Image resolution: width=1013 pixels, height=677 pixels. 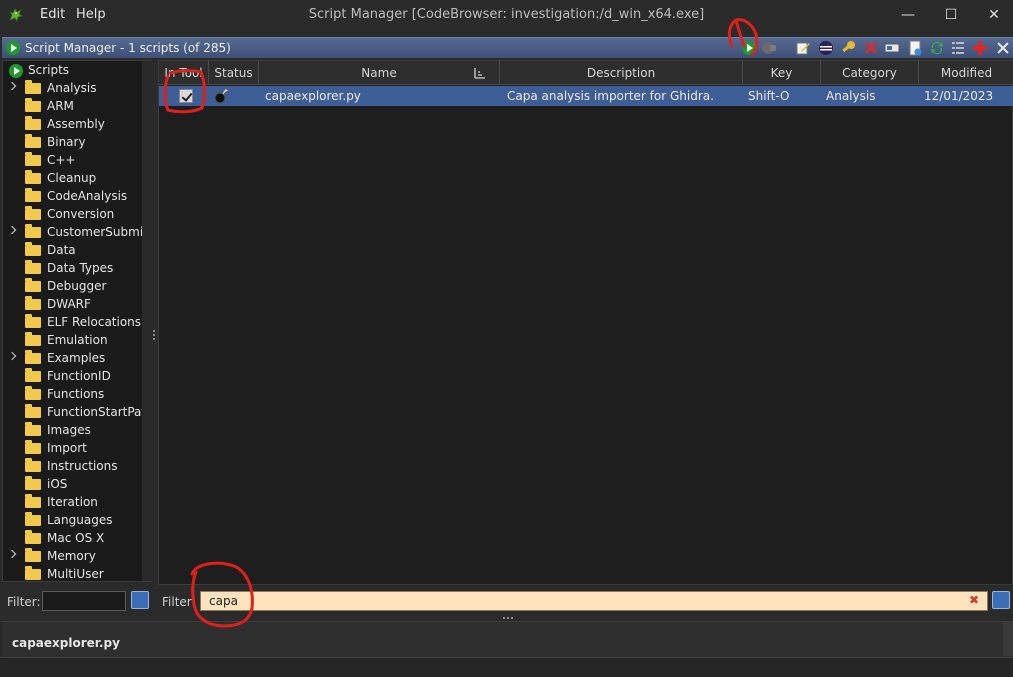 I want to click on tree-item: CodeAnalysis, so click(x=77, y=197).